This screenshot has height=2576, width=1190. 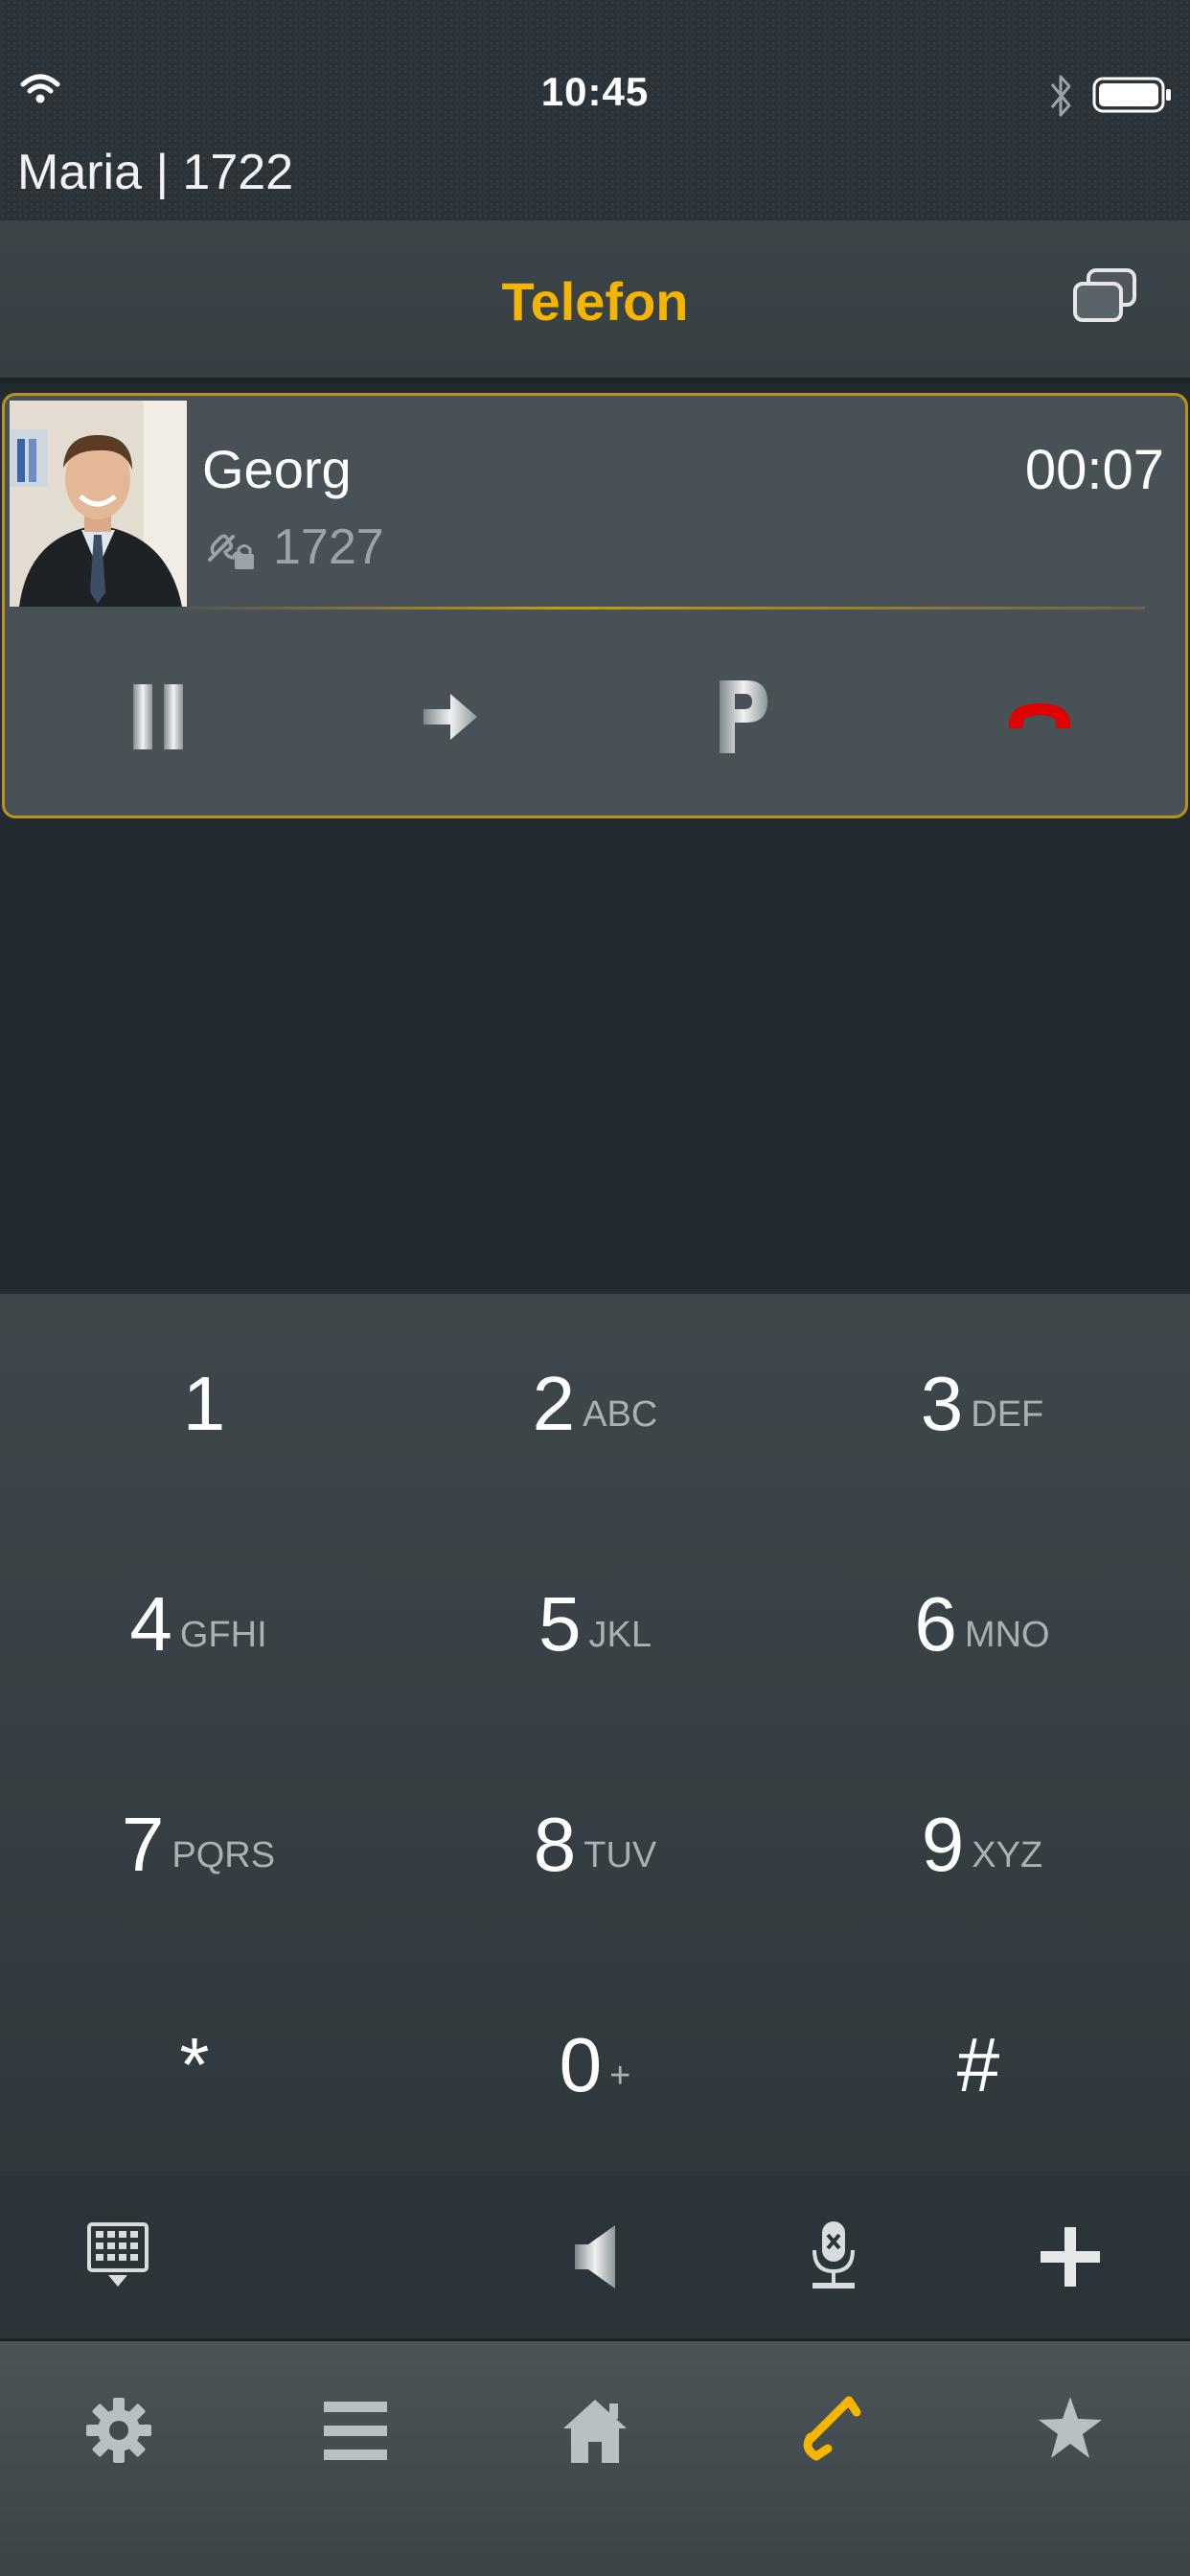 I want to click on park-icon, so click(x=744, y=716).